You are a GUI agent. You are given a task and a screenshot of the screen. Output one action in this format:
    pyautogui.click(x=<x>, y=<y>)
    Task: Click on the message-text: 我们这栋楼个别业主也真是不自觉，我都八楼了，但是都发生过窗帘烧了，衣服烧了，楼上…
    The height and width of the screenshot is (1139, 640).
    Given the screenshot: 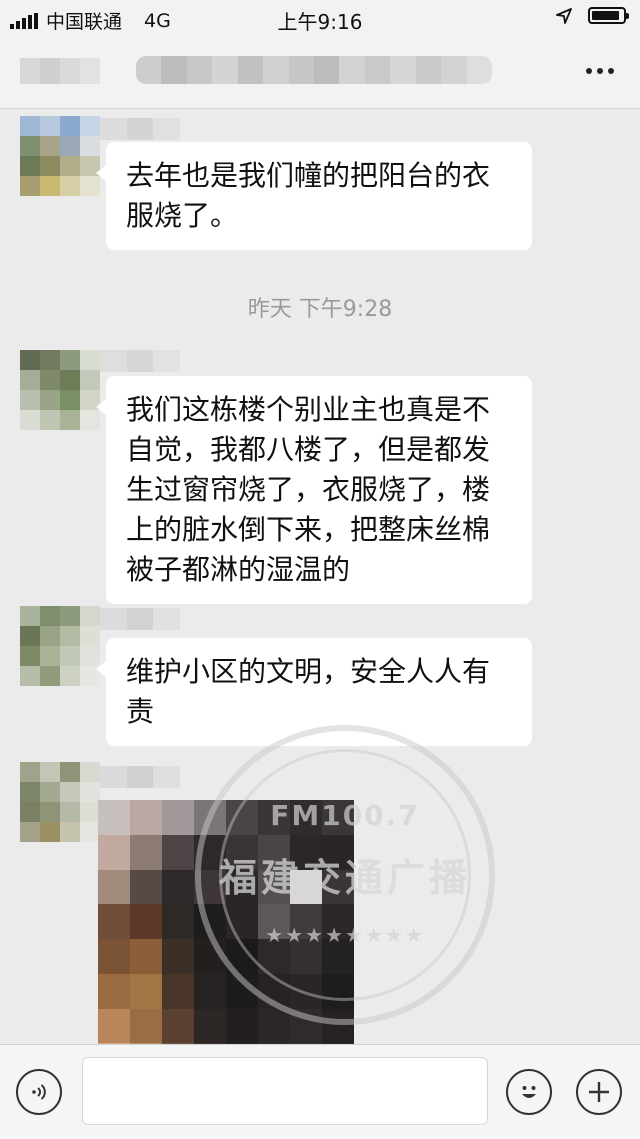 What is the action you would take?
    pyautogui.click(x=308, y=489)
    